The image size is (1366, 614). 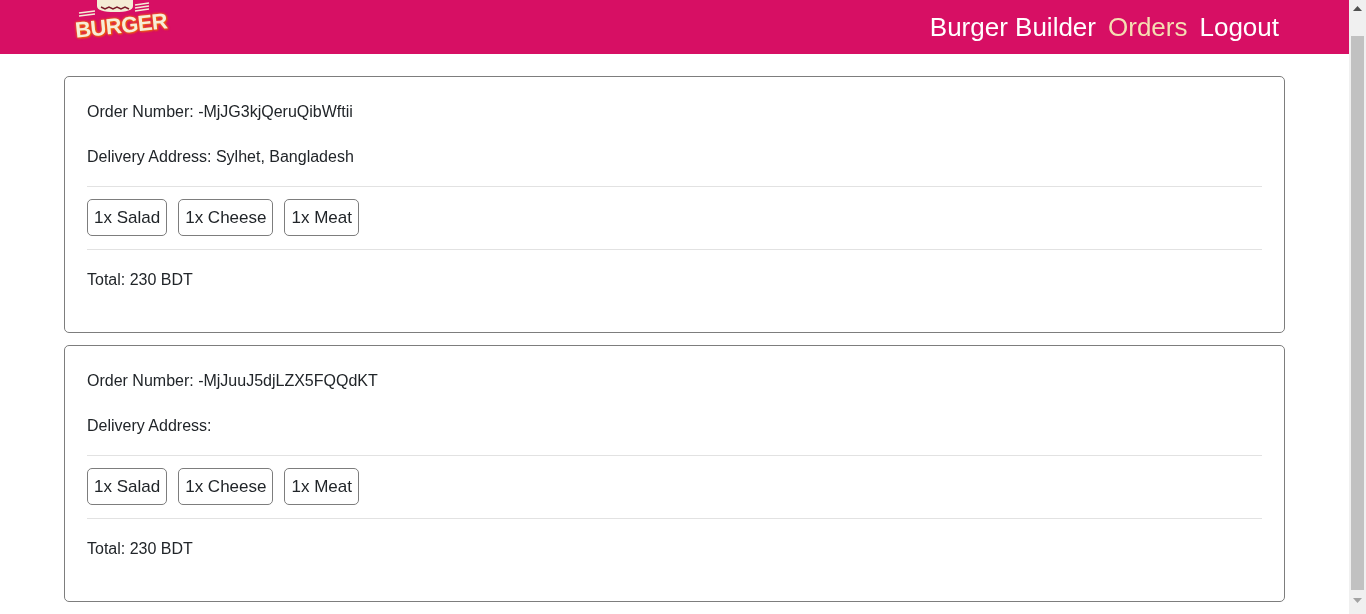 I want to click on scroll-down-arrow-icon, so click(x=1357, y=600).